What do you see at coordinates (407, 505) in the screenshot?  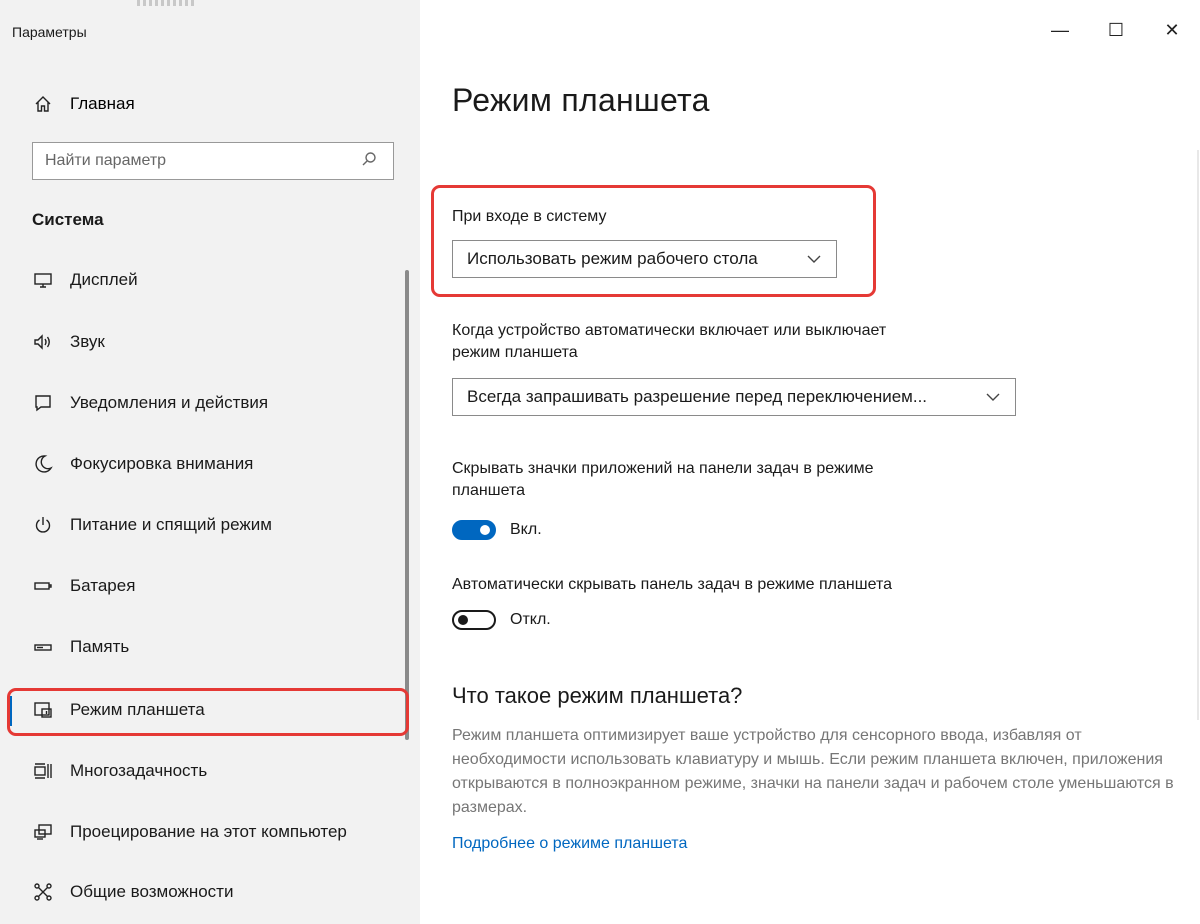 I see `sidebar-scrollbar` at bounding box center [407, 505].